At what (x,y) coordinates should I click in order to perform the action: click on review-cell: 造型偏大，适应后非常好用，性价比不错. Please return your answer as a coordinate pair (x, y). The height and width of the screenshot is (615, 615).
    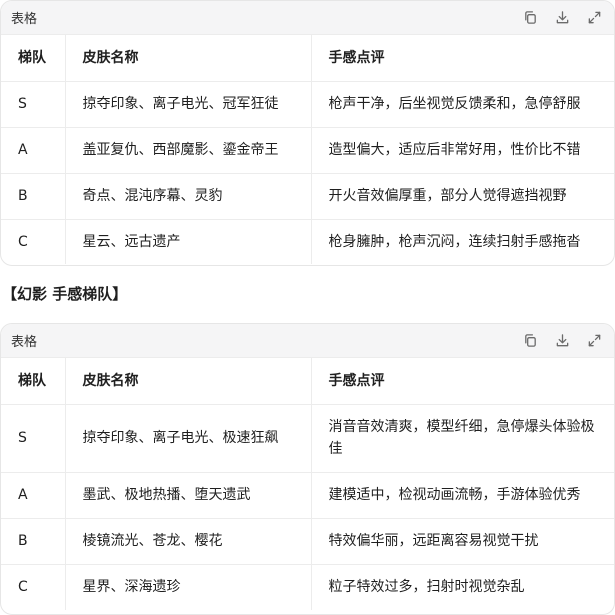
    Looking at the image, I should click on (462, 150).